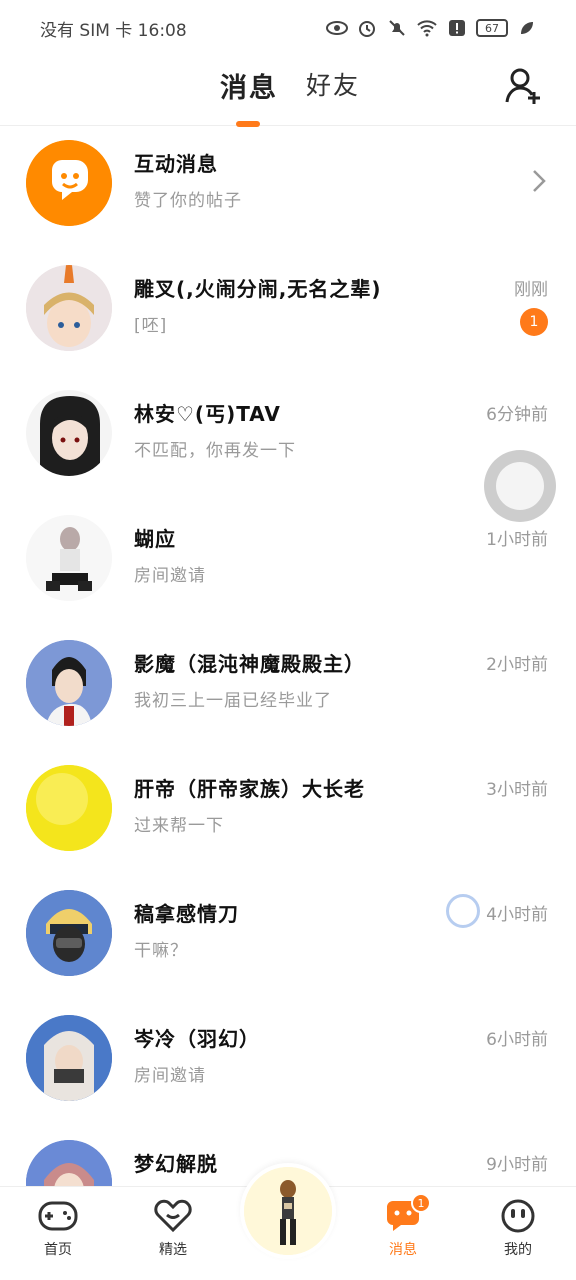 Image resolution: width=576 pixels, height=1280 pixels. What do you see at coordinates (457, 28) in the screenshot?
I see `alert-icon` at bounding box center [457, 28].